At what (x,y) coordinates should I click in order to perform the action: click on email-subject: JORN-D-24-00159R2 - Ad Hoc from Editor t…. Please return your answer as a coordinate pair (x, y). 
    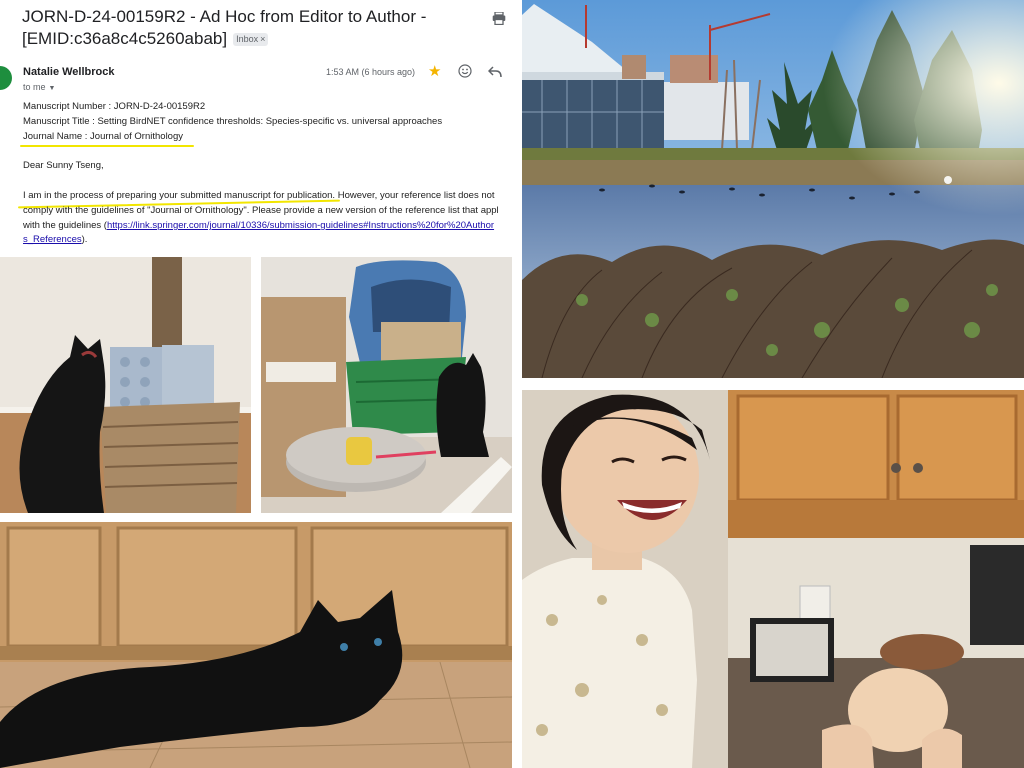
    Looking at the image, I should click on (242, 28).